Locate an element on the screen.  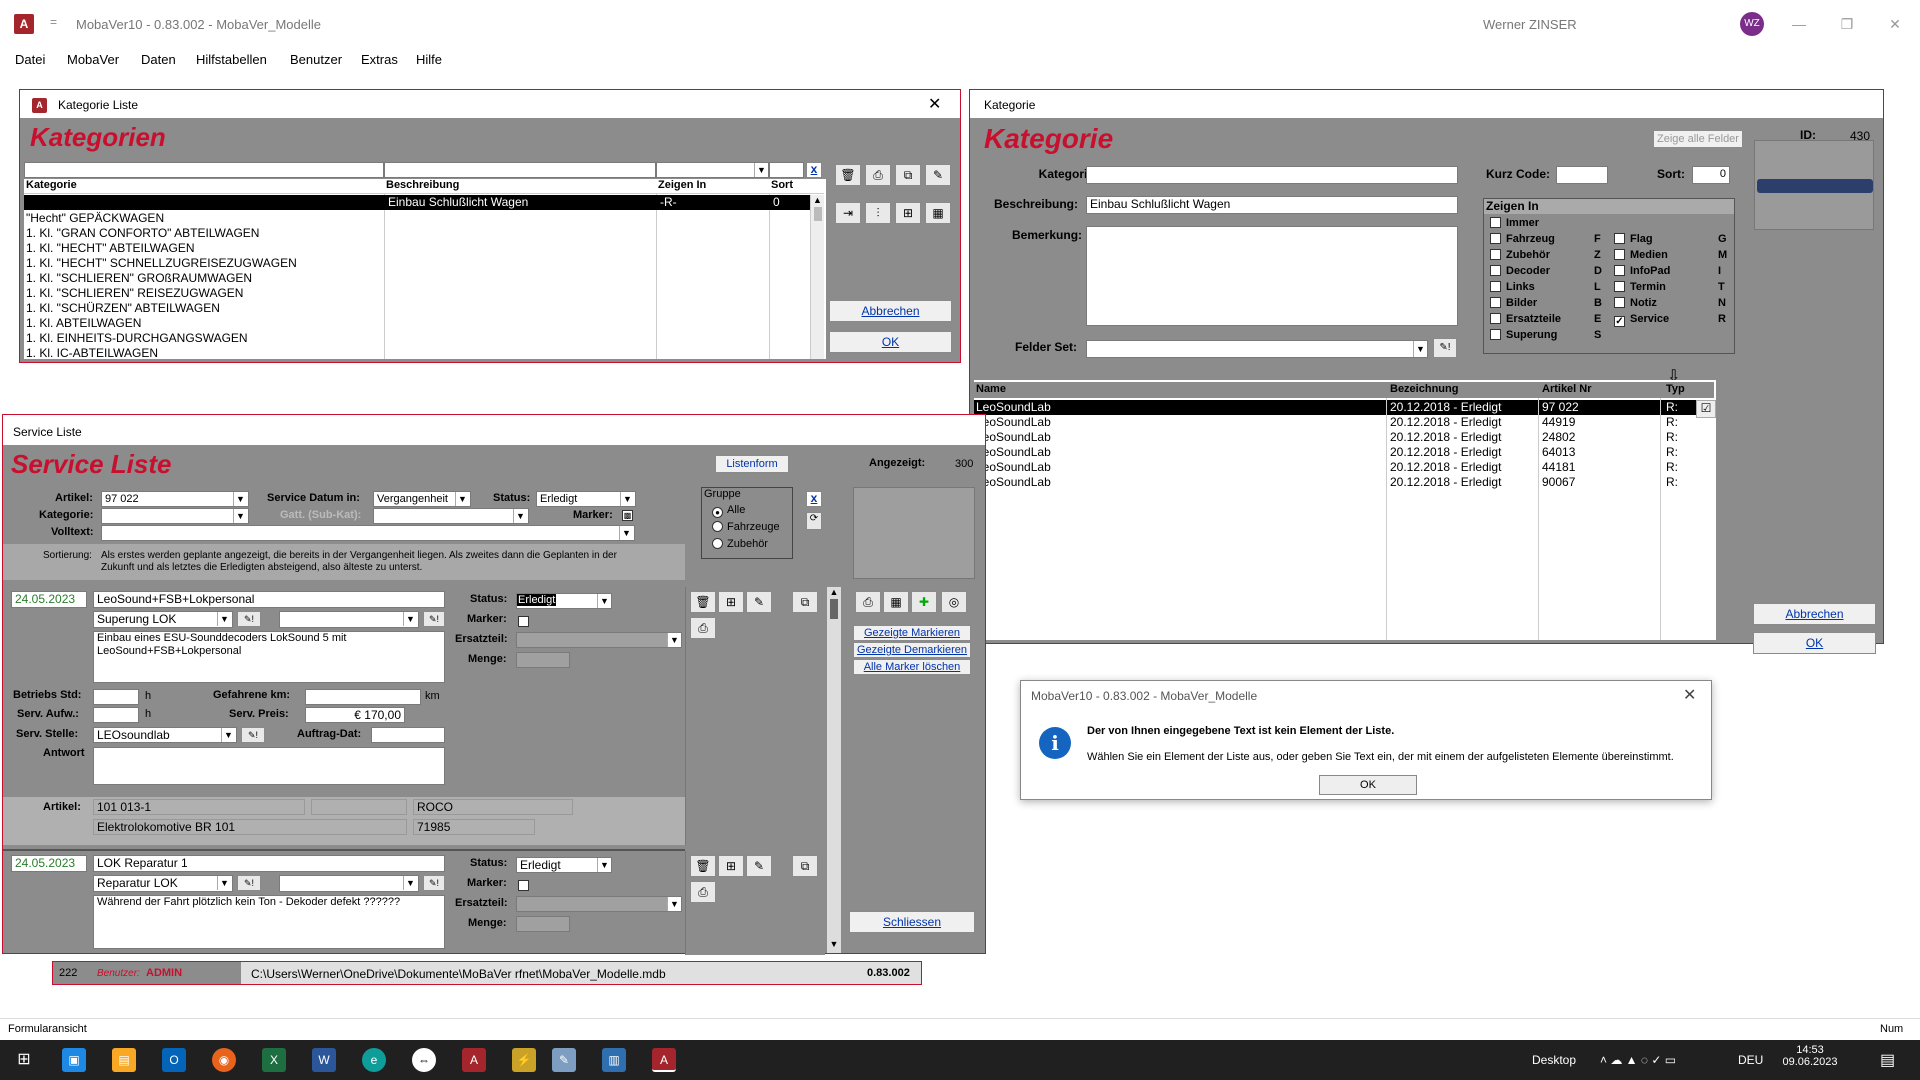
windows-start-icon: ⊞ is located at coordinates (24, 1060).